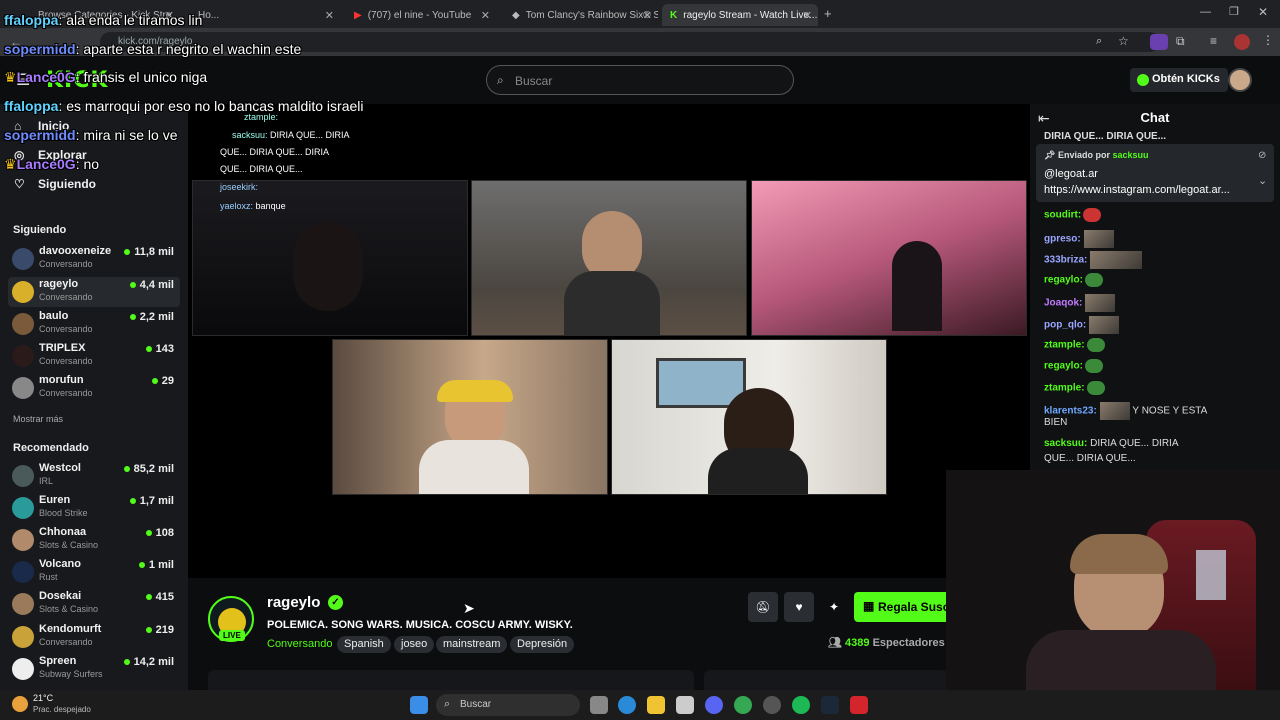 This screenshot has width=1280, height=720. Describe the element at coordinates (1065, 325) in the screenshot. I see `chat-username: pop_qlo:` at that location.